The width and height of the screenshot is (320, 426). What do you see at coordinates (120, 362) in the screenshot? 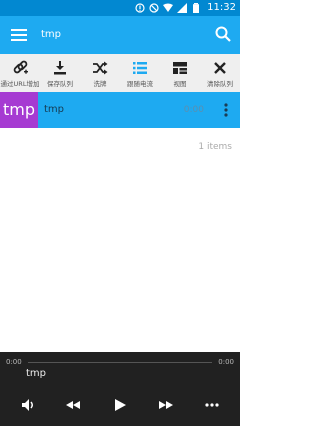
I see `seek-bar` at bounding box center [120, 362].